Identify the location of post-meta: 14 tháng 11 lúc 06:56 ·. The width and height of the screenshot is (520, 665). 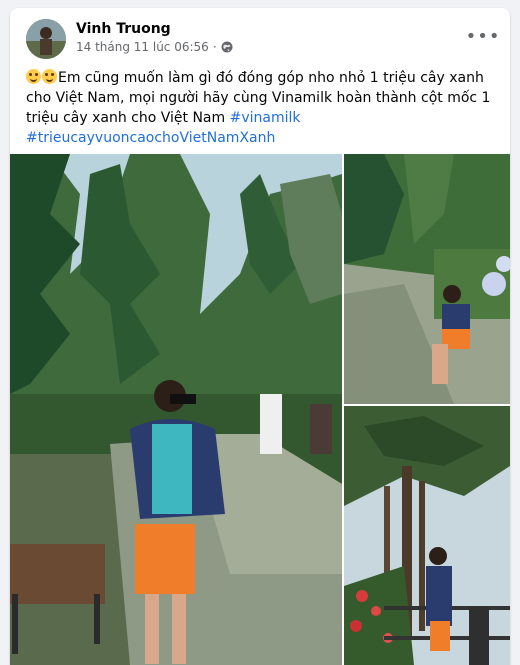
(154, 47).